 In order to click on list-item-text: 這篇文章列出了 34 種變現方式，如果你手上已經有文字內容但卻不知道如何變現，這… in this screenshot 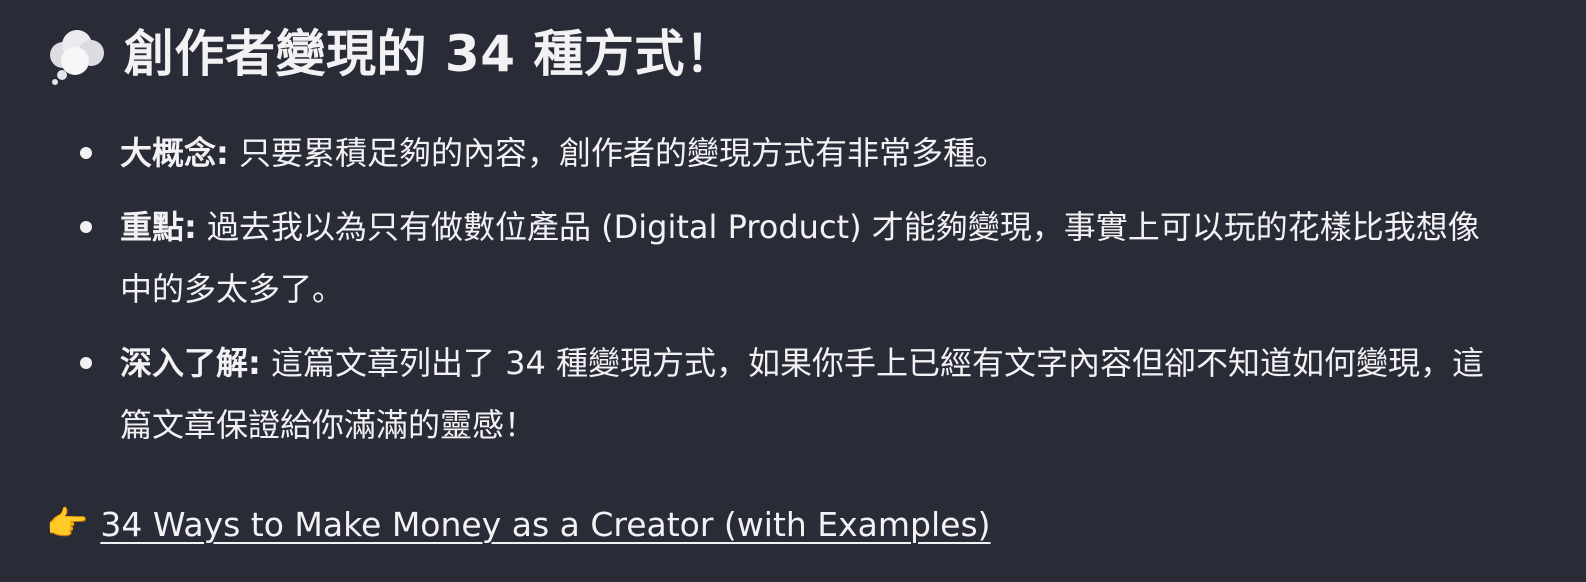, I will do `click(802, 394)`.